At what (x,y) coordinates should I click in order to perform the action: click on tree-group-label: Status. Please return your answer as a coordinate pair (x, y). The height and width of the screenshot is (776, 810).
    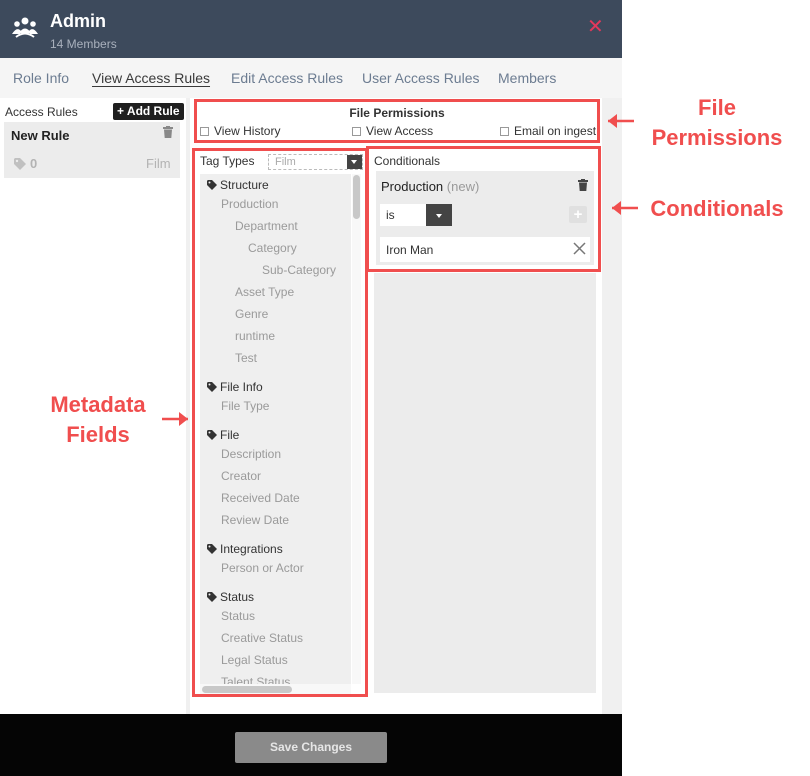
    Looking at the image, I should click on (237, 597).